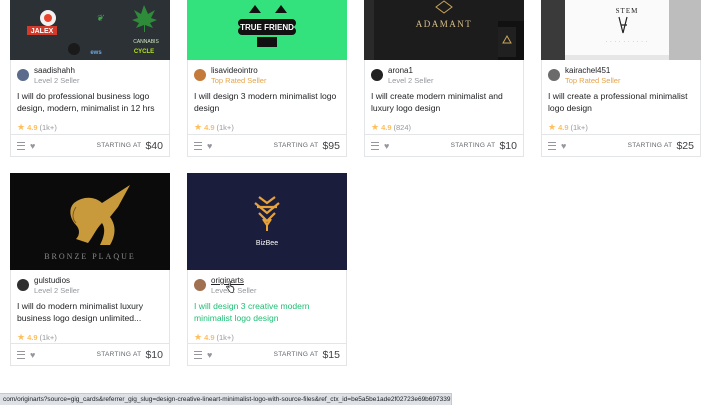 This screenshot has height=405, width=720. I want to click on seller-name: gulstudios, so click(56, 281).